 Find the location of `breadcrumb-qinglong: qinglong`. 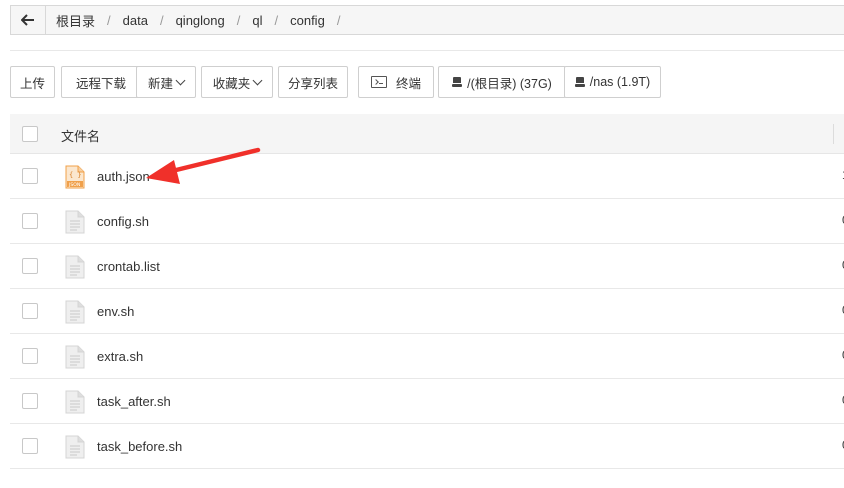

breadcrumb-qinglong: qinglong is located at coordinates (200, 20).